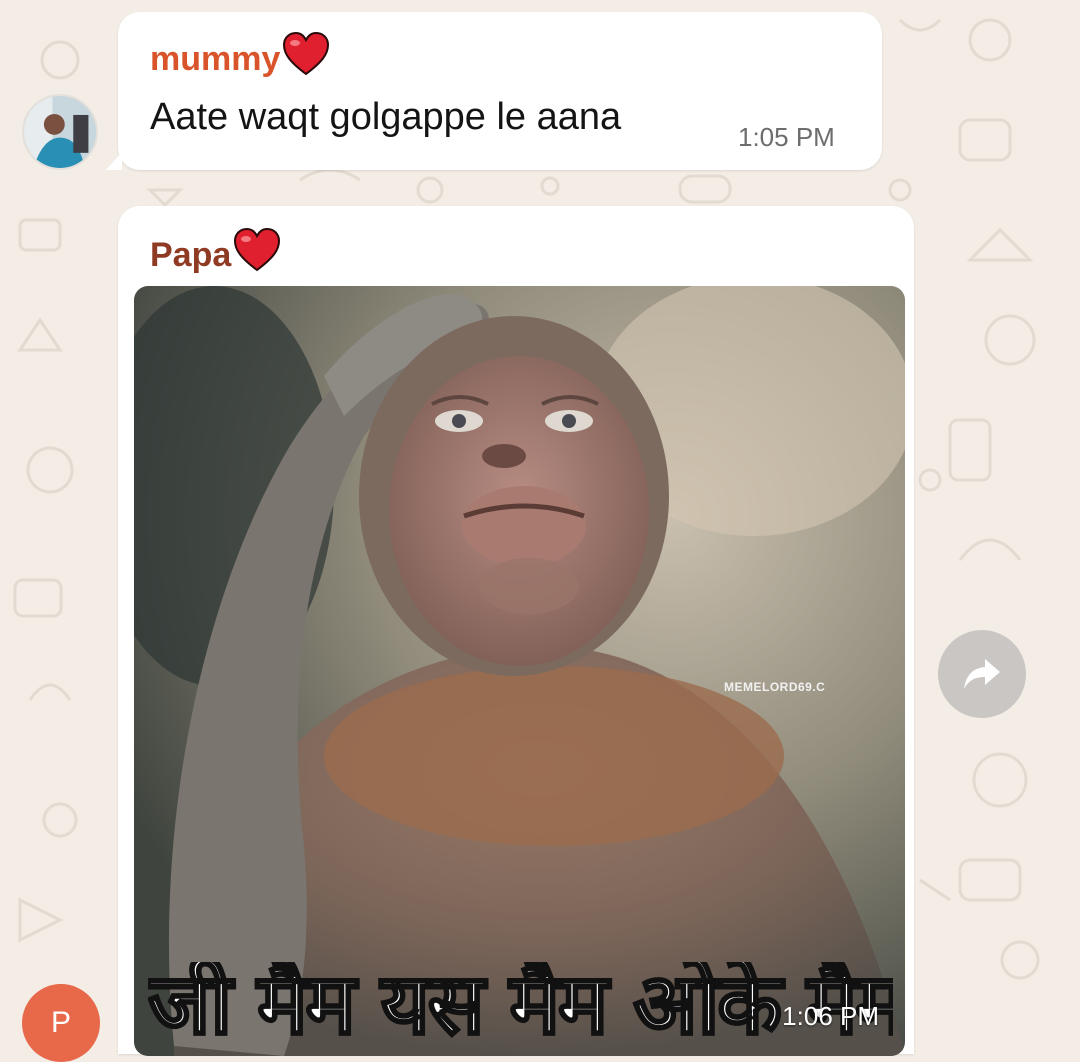  Describe the element at coordinates (775, 687) in the screenshot. I see `image-watermark: MEMELORD69.C` at that location.